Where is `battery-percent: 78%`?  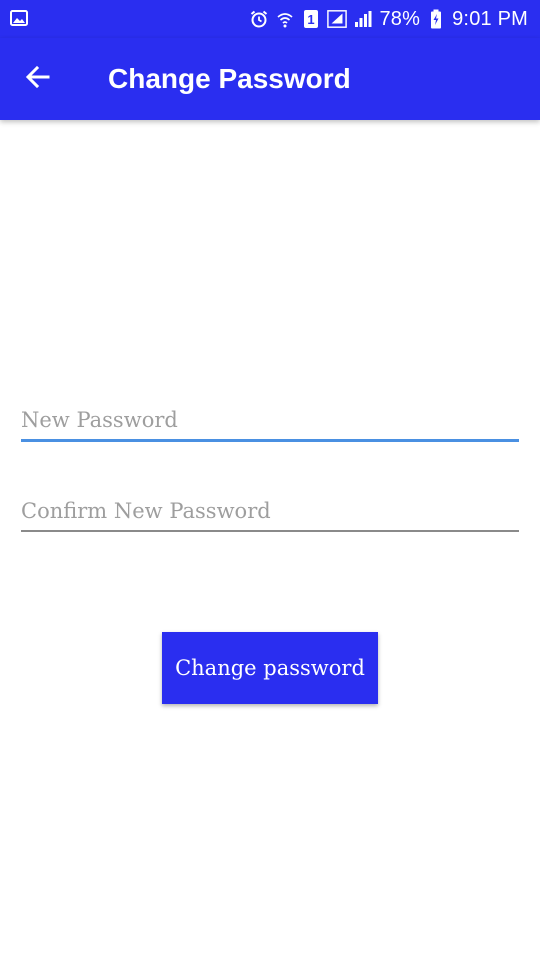
battery-percent: 78% is located at coordinates (400, 18).